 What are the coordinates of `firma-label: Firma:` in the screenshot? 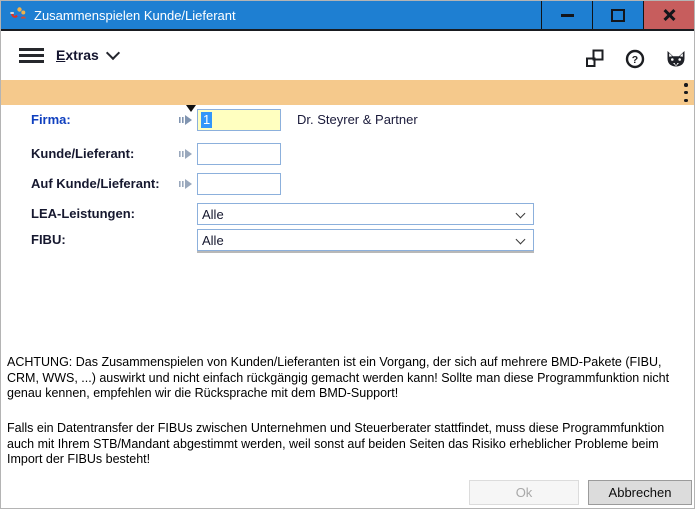 It's located at (51, 119).